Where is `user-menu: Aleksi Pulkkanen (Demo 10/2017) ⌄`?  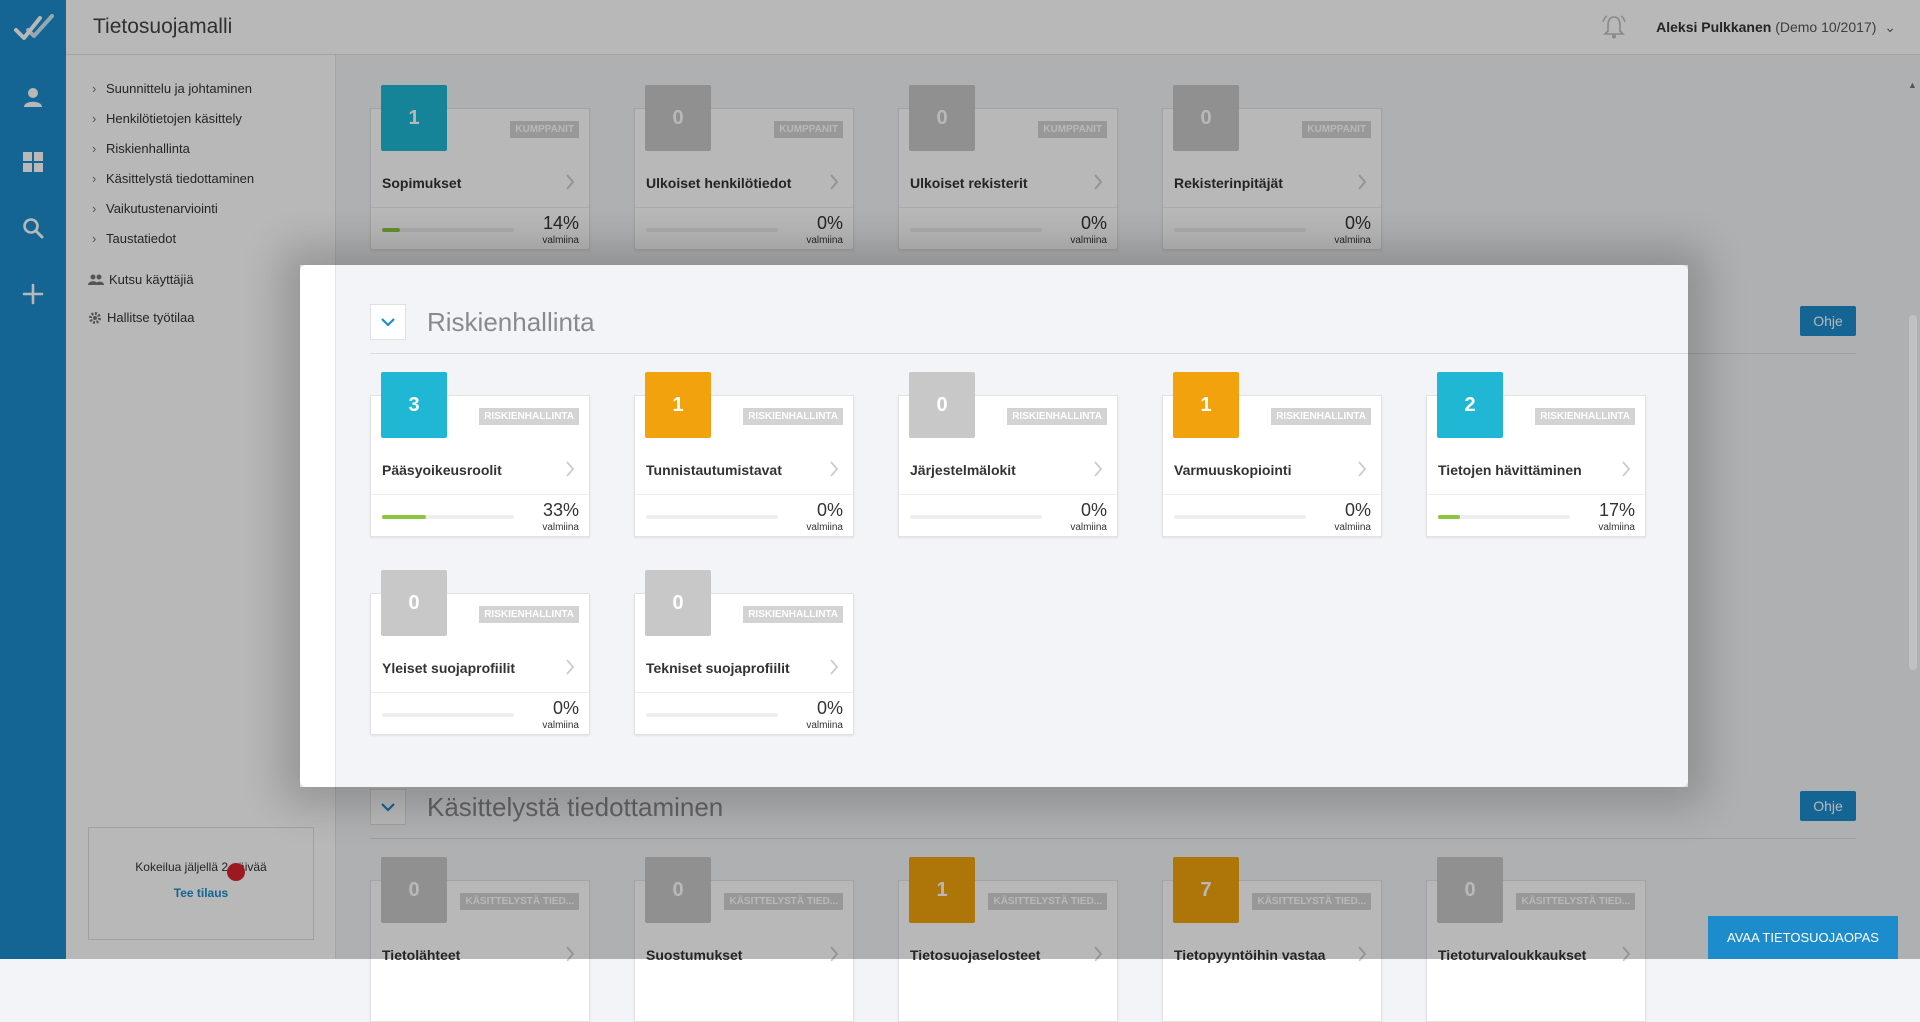 user-menu: Aleksi Pulkkanen (Demo 10/2017) ⌄ is located at coordinates (1776, 27).